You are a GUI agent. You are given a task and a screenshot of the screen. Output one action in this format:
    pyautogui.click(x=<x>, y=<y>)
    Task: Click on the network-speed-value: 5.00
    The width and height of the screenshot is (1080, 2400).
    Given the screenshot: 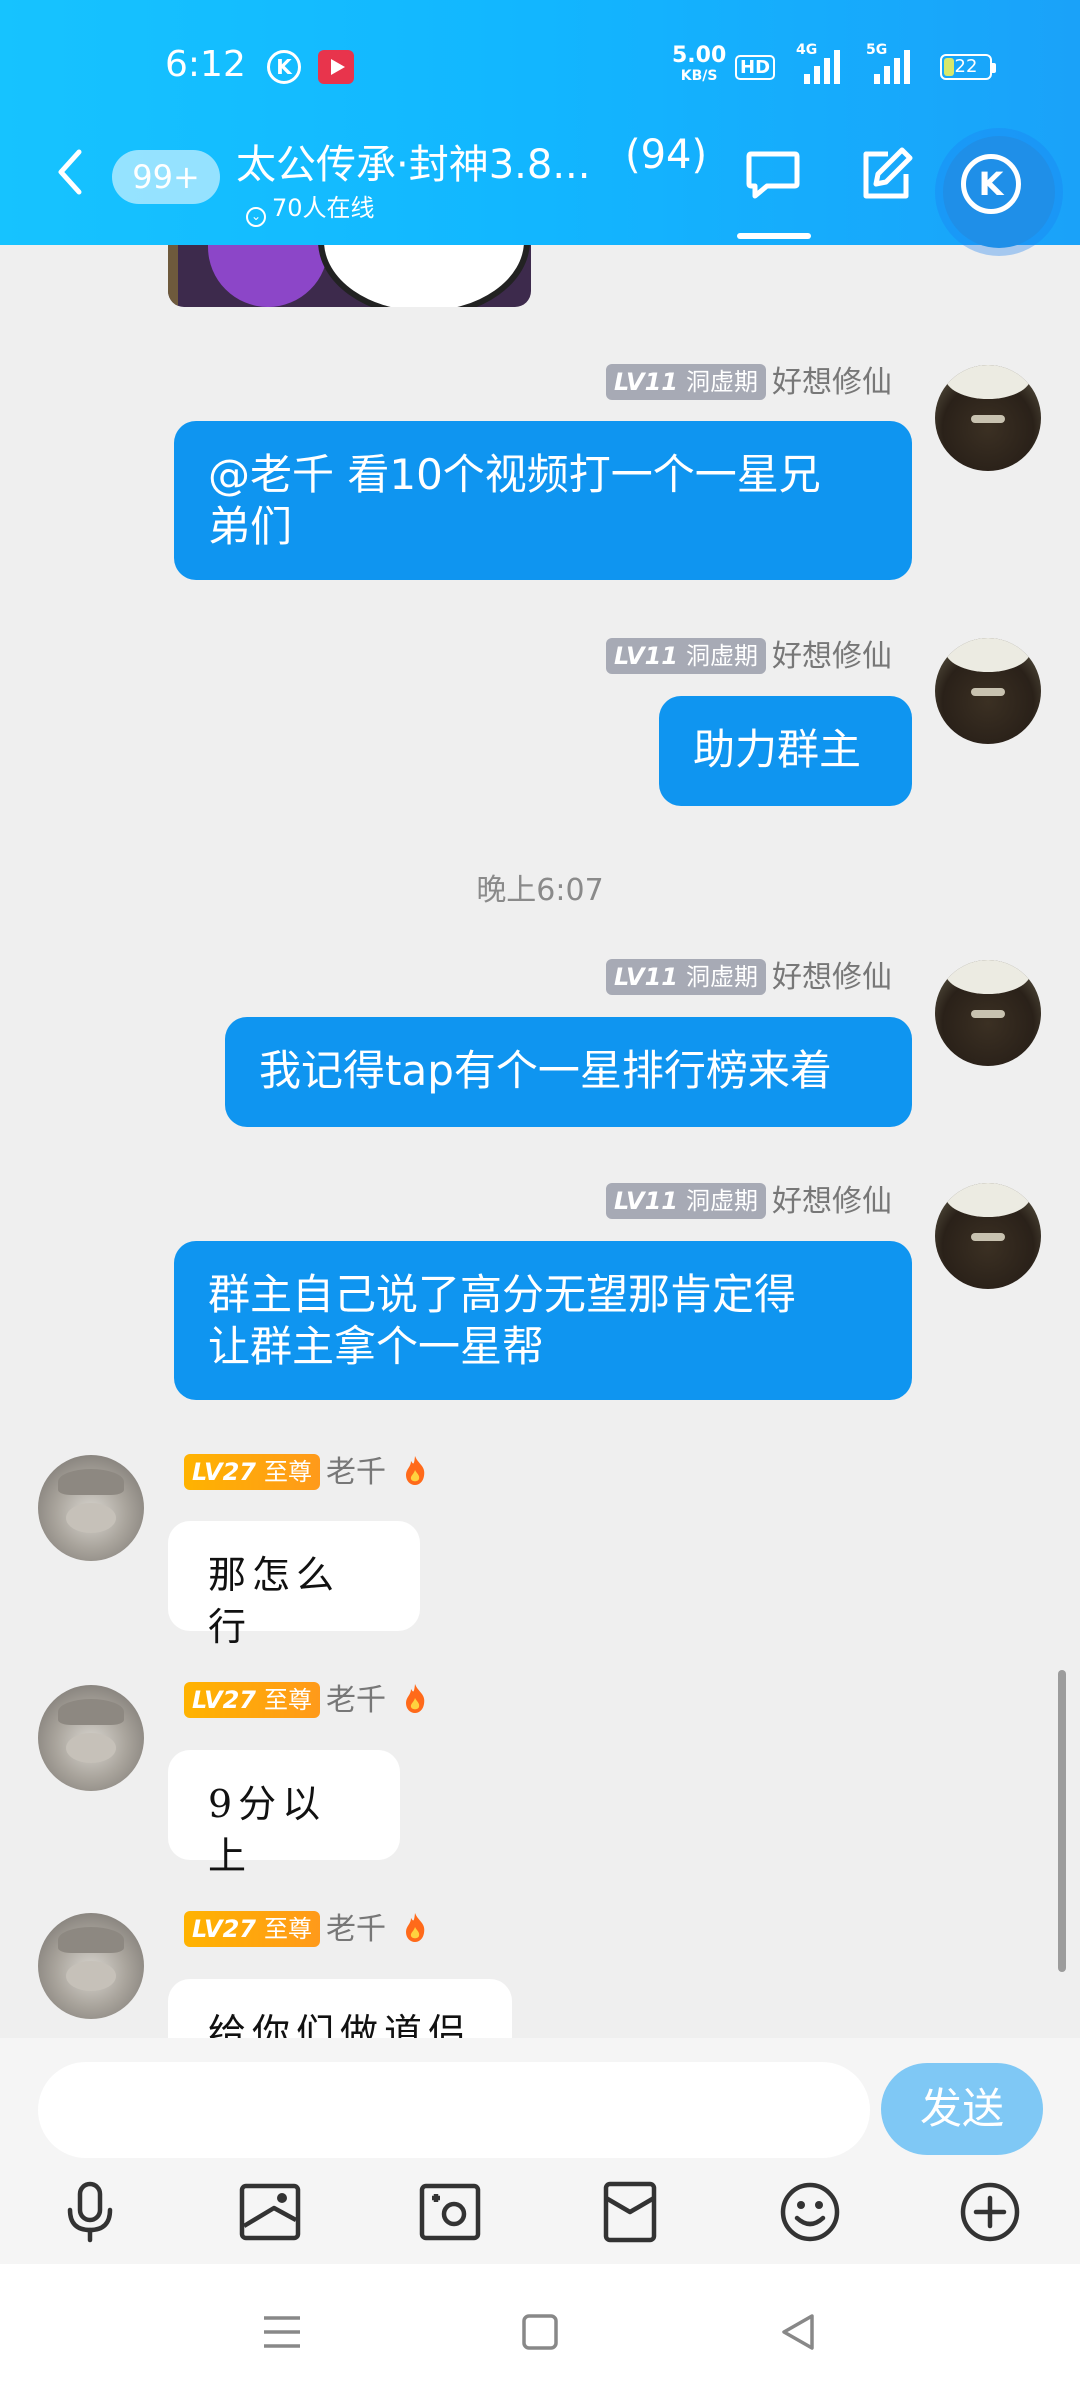 What is the action you would take?
    pyautogui.click(x=699, y=55)
    